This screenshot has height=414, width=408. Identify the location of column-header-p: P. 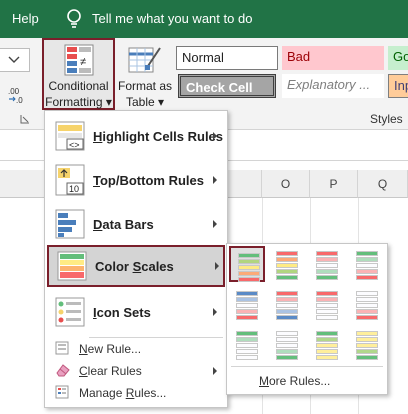
(334, 184).